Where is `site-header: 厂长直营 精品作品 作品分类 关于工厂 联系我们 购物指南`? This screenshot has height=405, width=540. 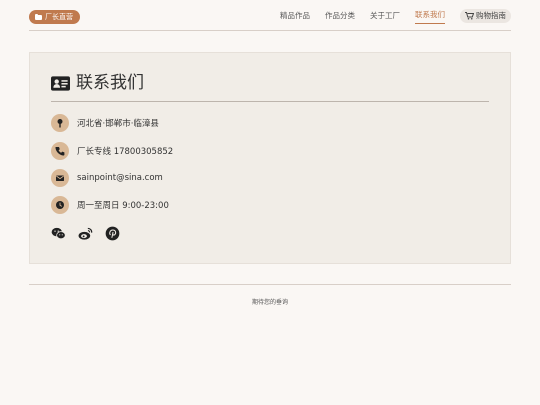 site-header: 厂长直营 精品作品 作品分类 关于工厂 联系我们 购物指南 is located at coordinates (270, 15).